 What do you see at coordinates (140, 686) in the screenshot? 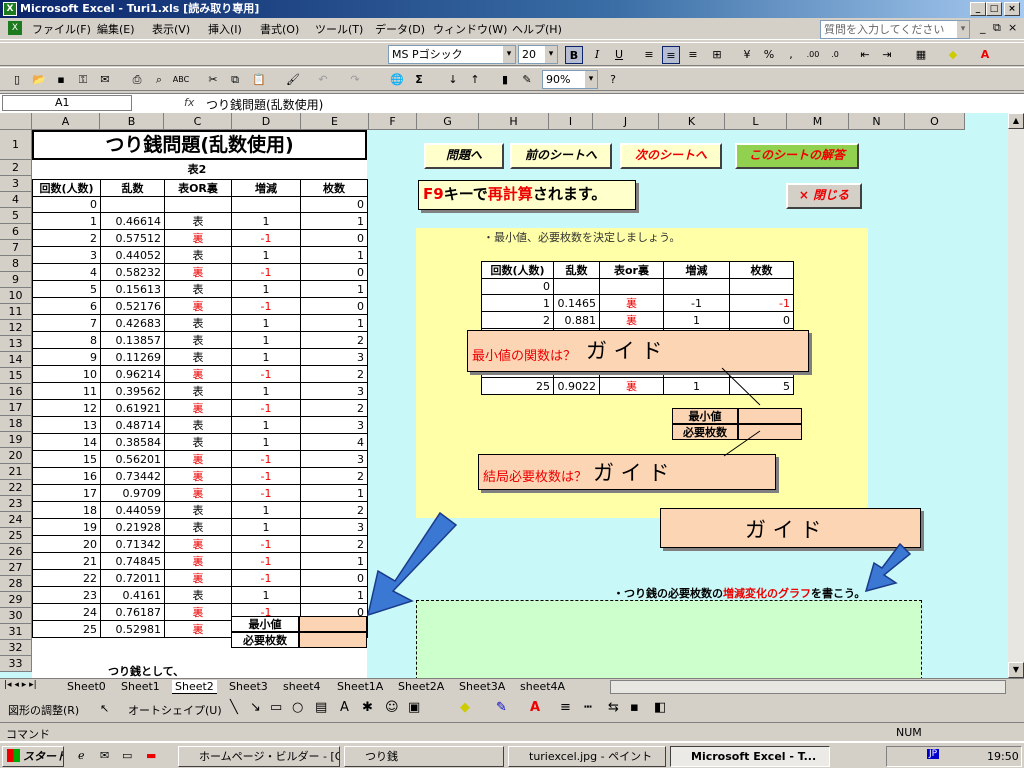
I see `sheet-tab: Sheet1` at bounding box center [140, 686].